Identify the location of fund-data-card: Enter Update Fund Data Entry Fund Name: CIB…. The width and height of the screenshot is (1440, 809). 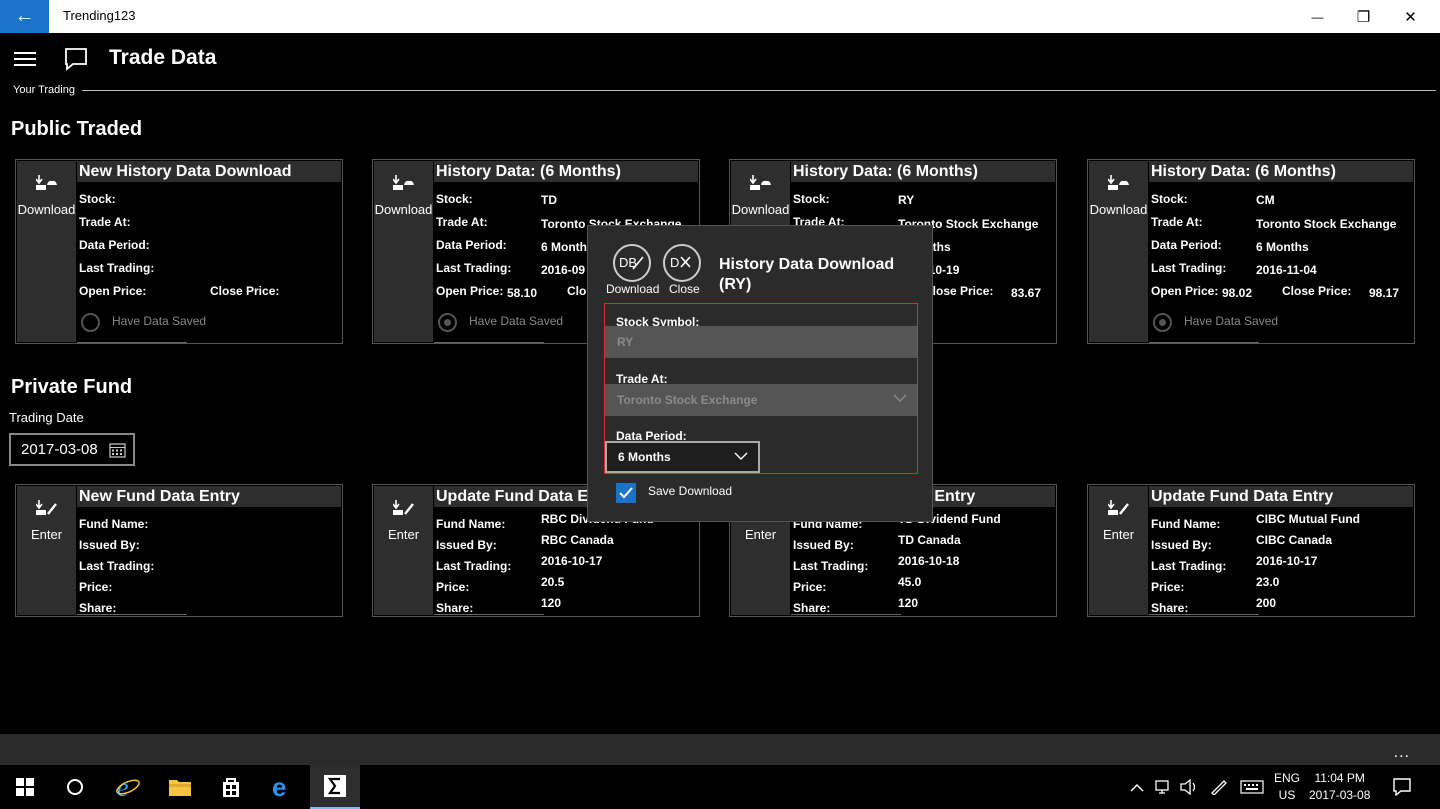
(1251, 550).